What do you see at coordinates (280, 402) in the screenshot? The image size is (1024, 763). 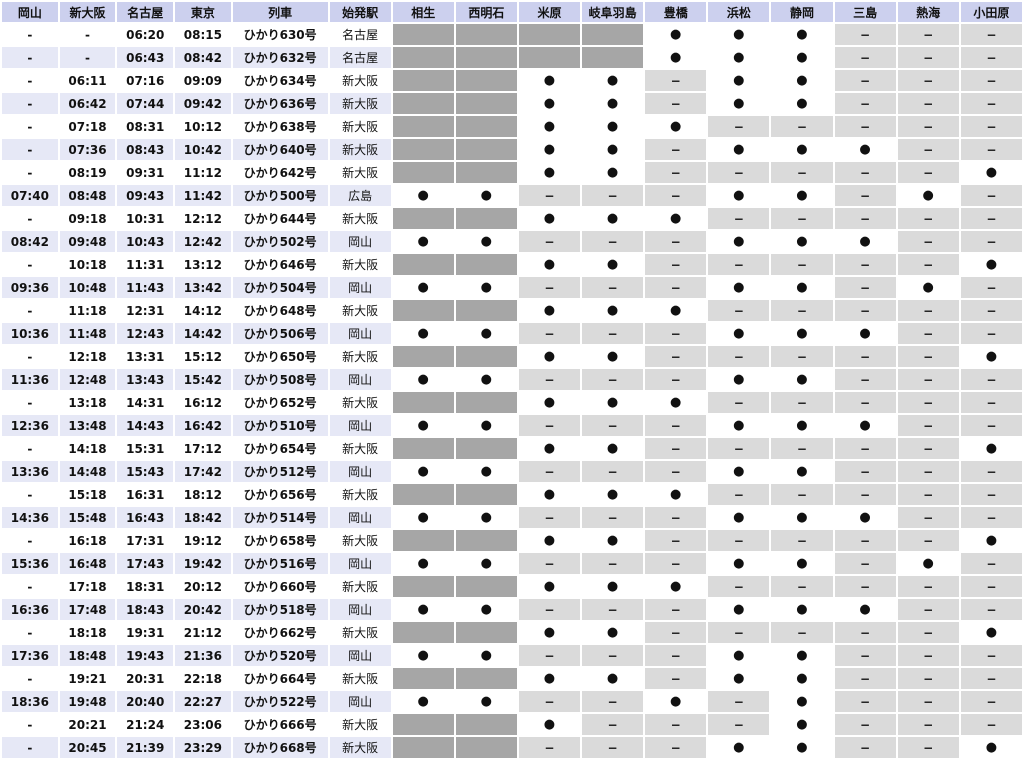 I see `train-name: ひかり652号` at bounding box center [280, 402].